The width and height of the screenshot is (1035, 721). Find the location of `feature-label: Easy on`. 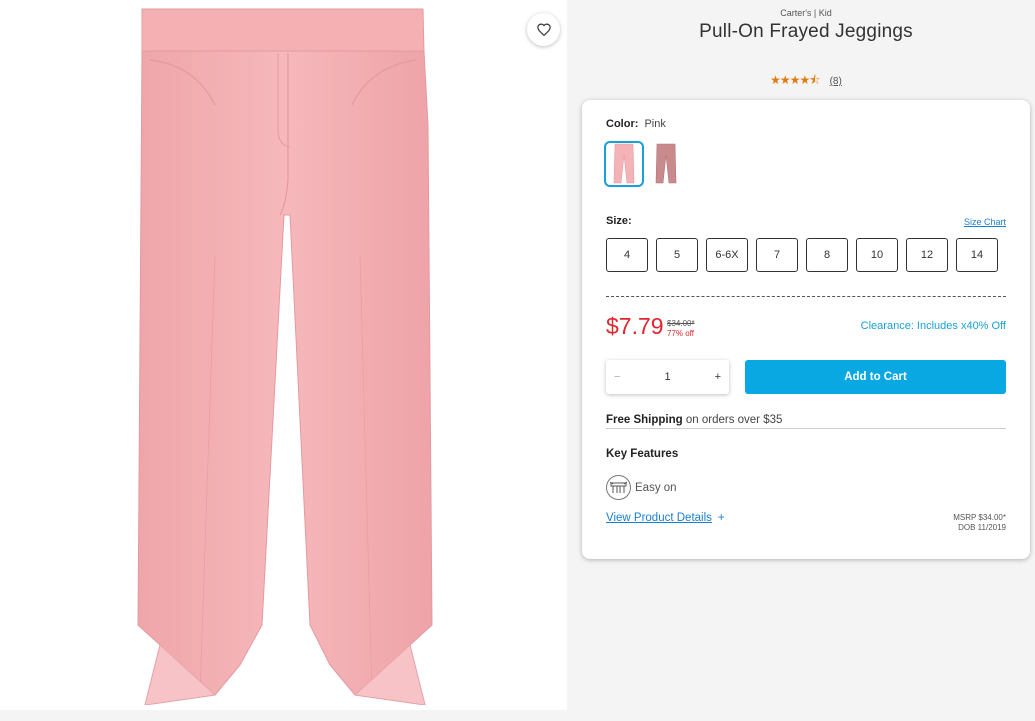

feature-label: Easy on is located at coordinates (656, 487).